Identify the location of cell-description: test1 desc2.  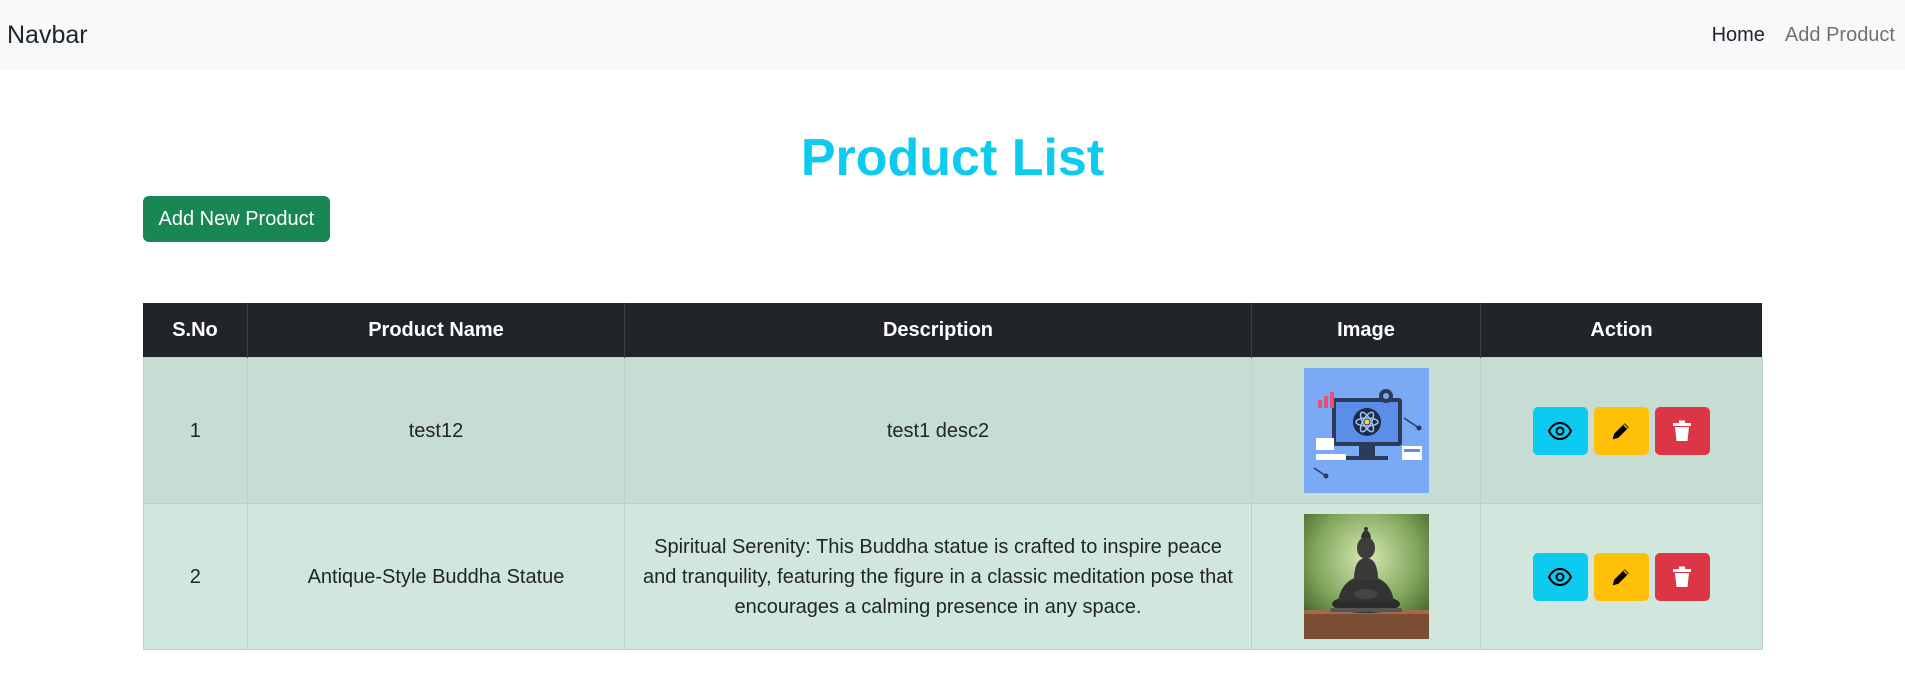
(938, 430).